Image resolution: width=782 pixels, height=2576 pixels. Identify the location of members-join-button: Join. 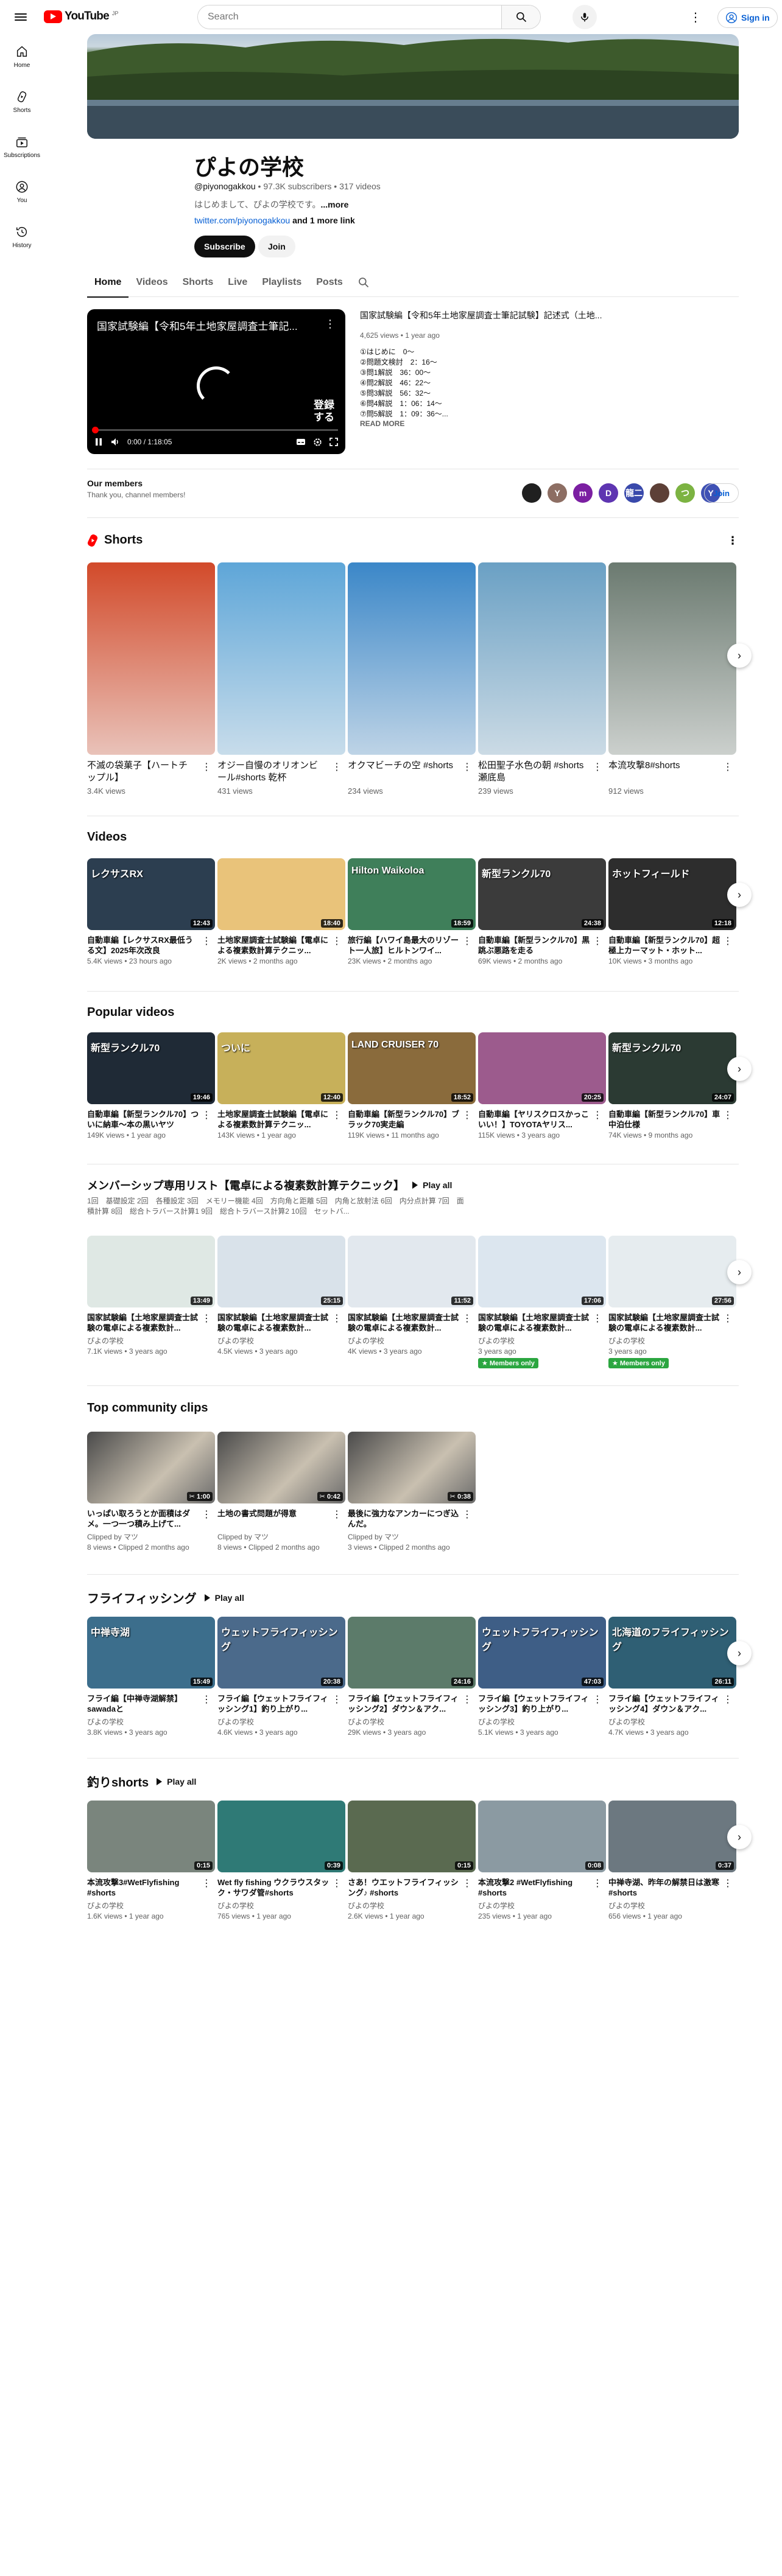
(722, 493).